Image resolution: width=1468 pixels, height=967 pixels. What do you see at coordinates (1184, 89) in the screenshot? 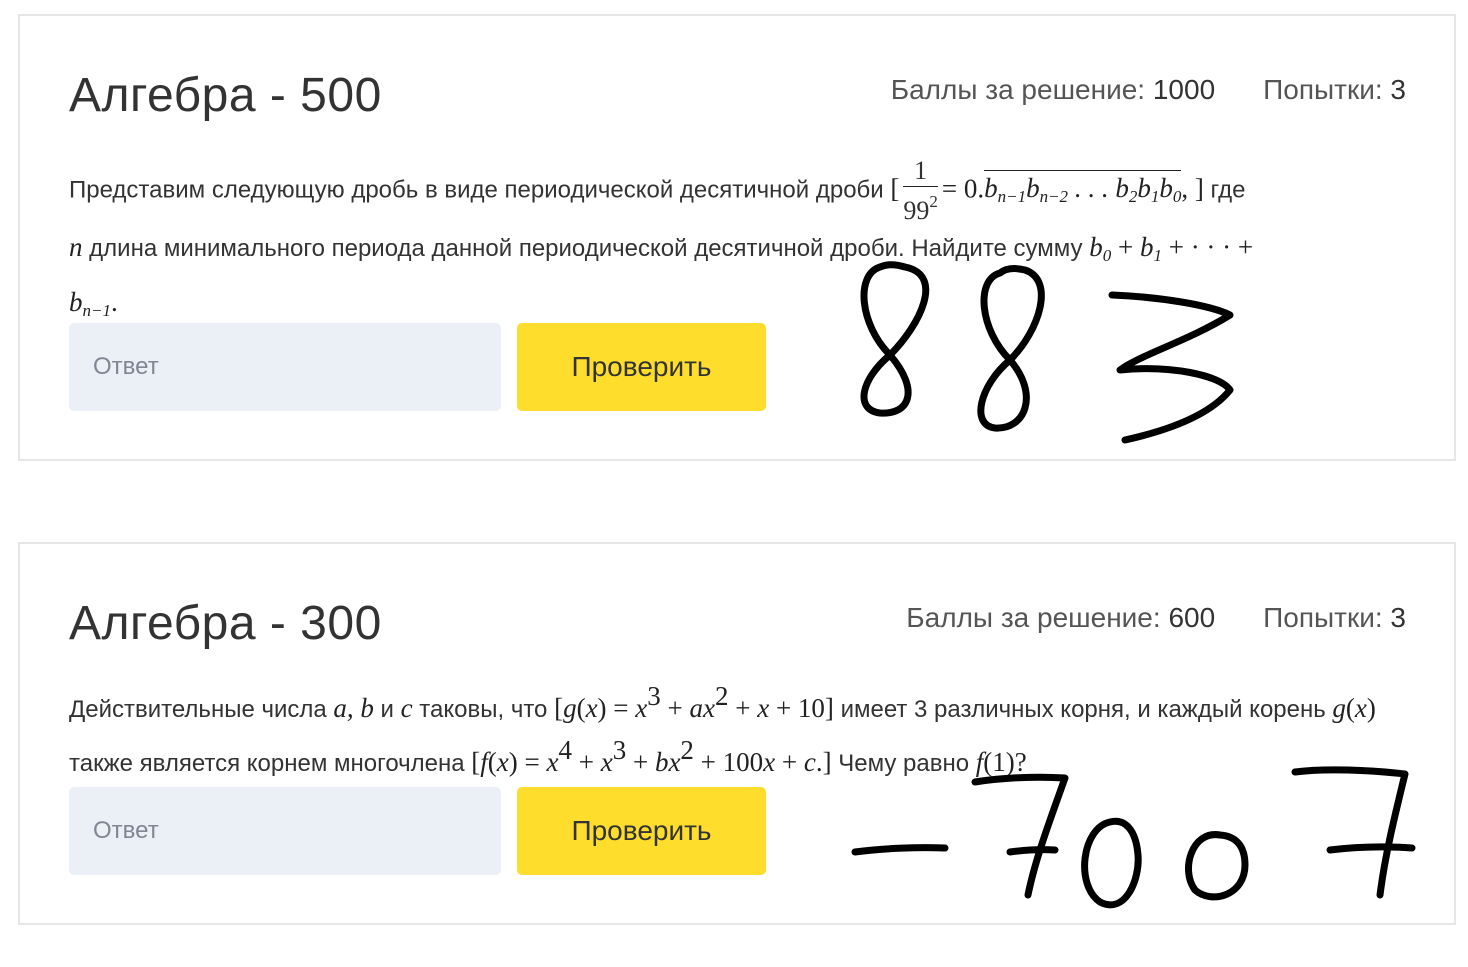
I see `points-value: 1000` at bounding box center [1184, 89].